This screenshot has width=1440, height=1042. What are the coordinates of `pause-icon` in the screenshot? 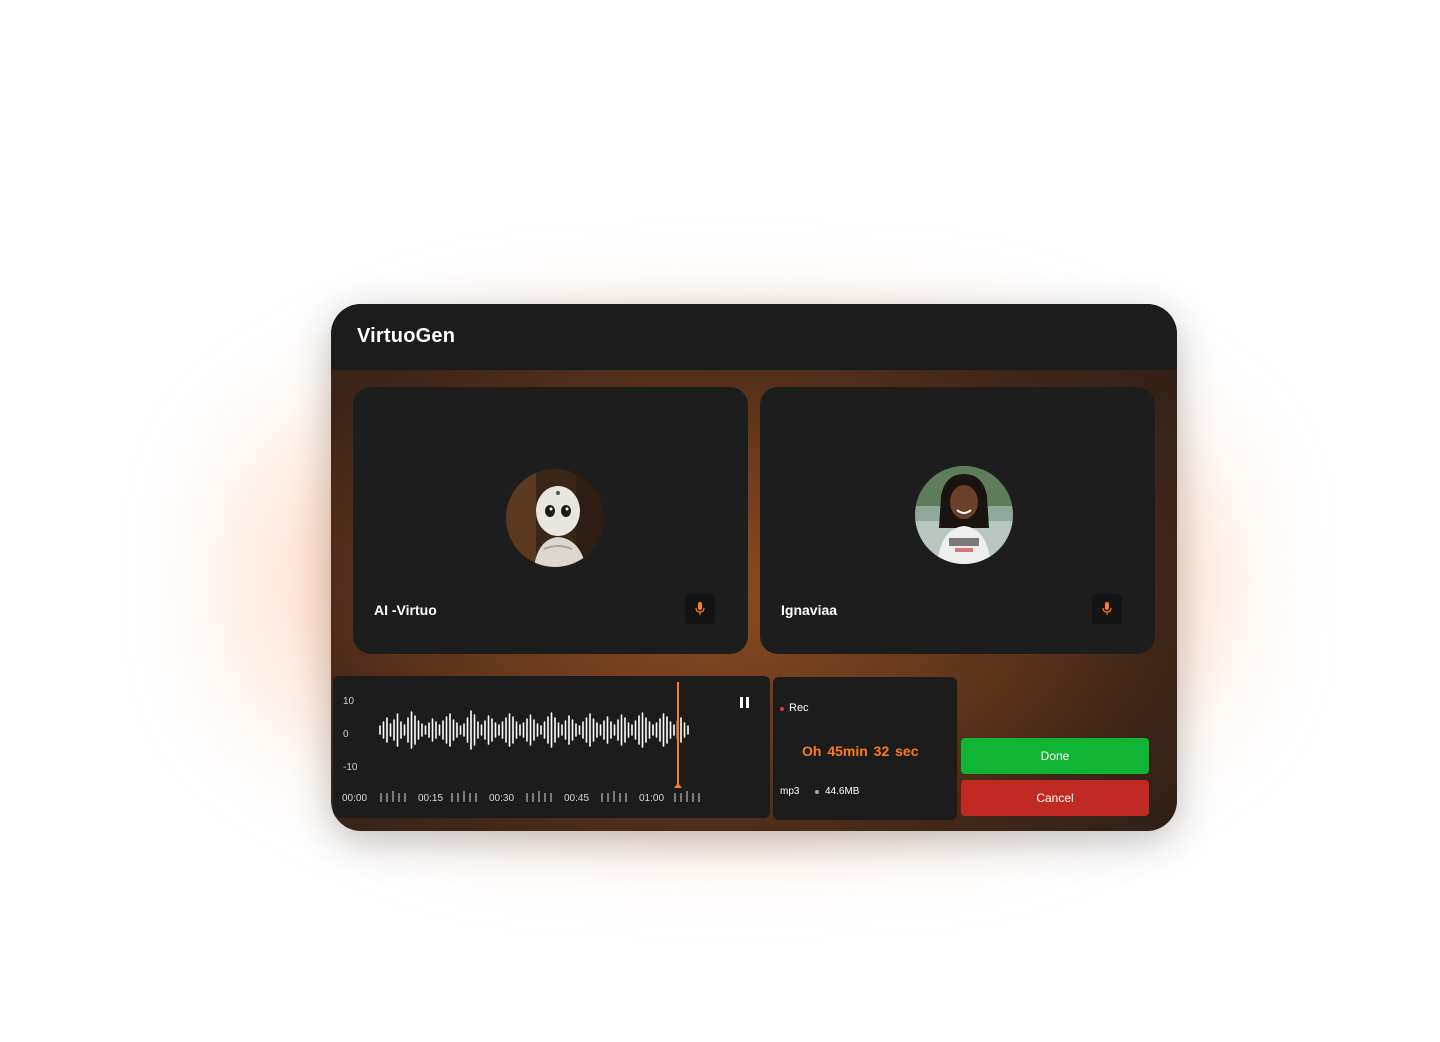 It's located at (744, 702).